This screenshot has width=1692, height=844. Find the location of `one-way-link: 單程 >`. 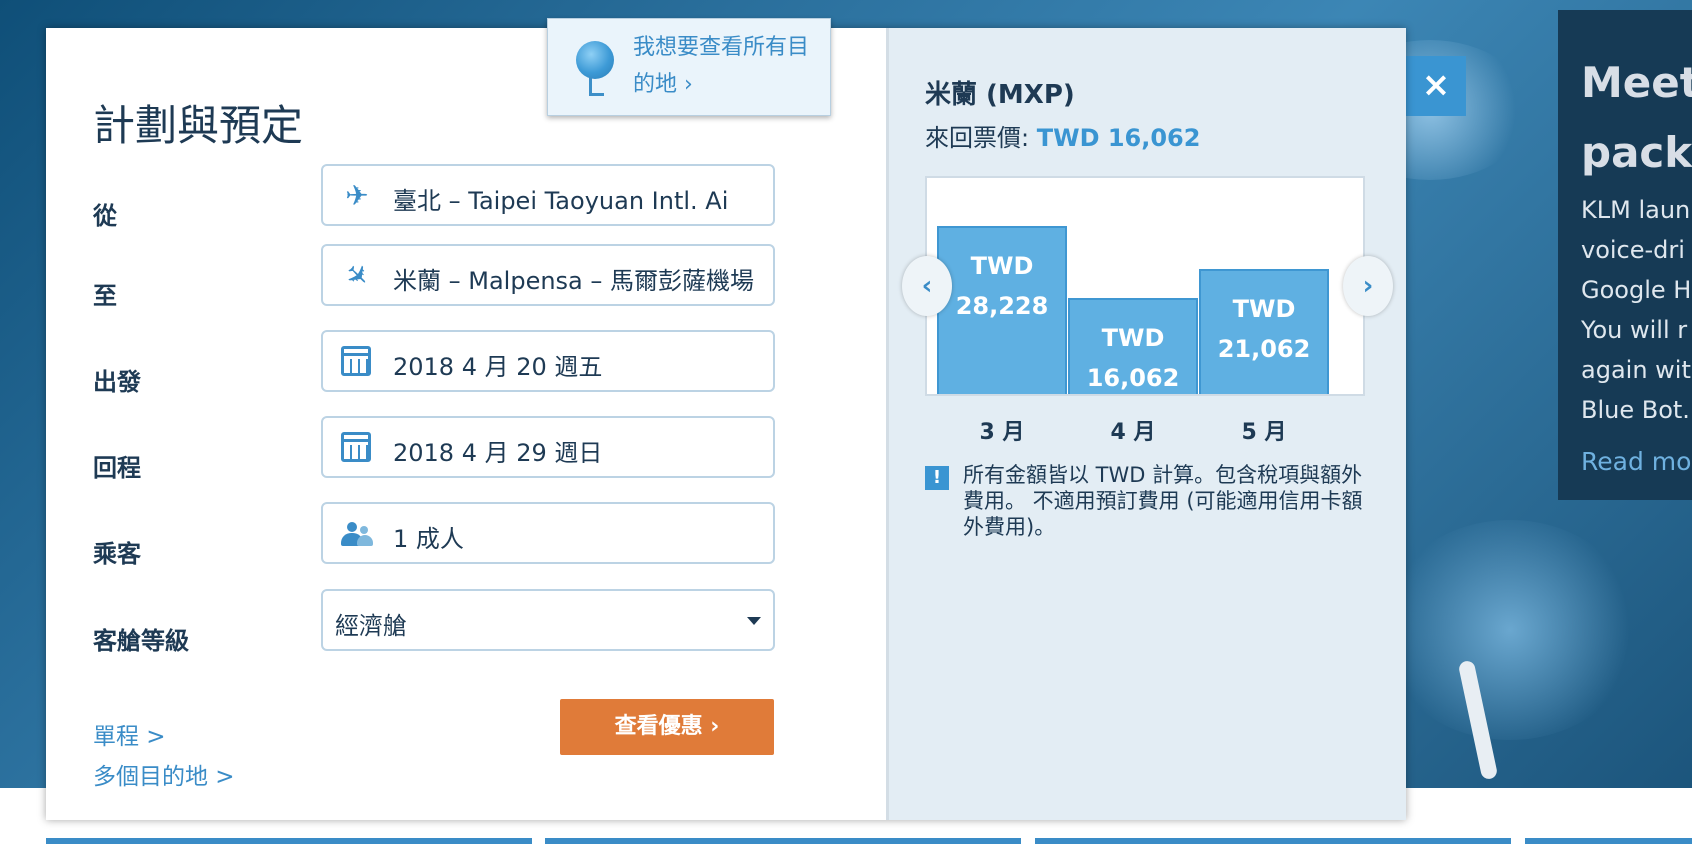

one-way-link: 單程 > is located at coordinates (129, 734).